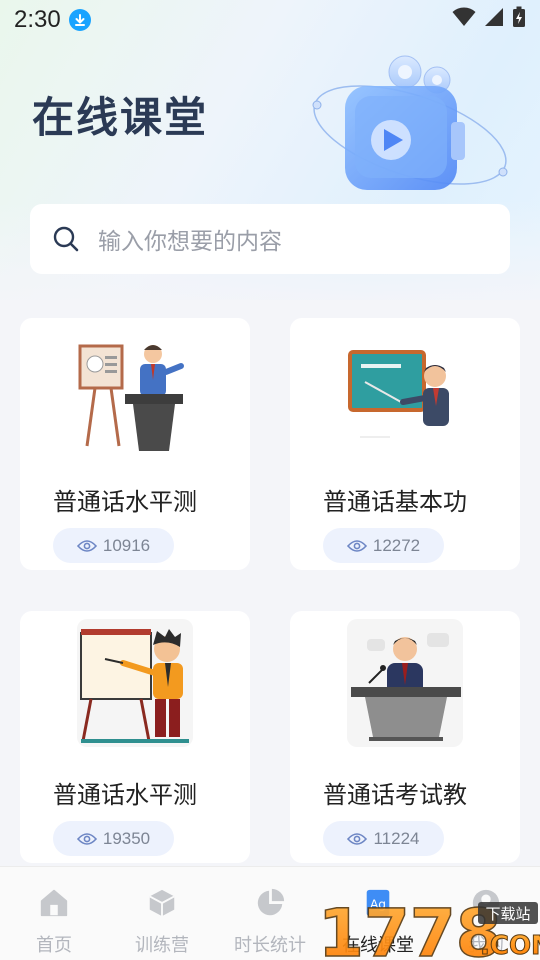  I want to click on search-placeholder: 输入你想要的内容, so click(190, 242).